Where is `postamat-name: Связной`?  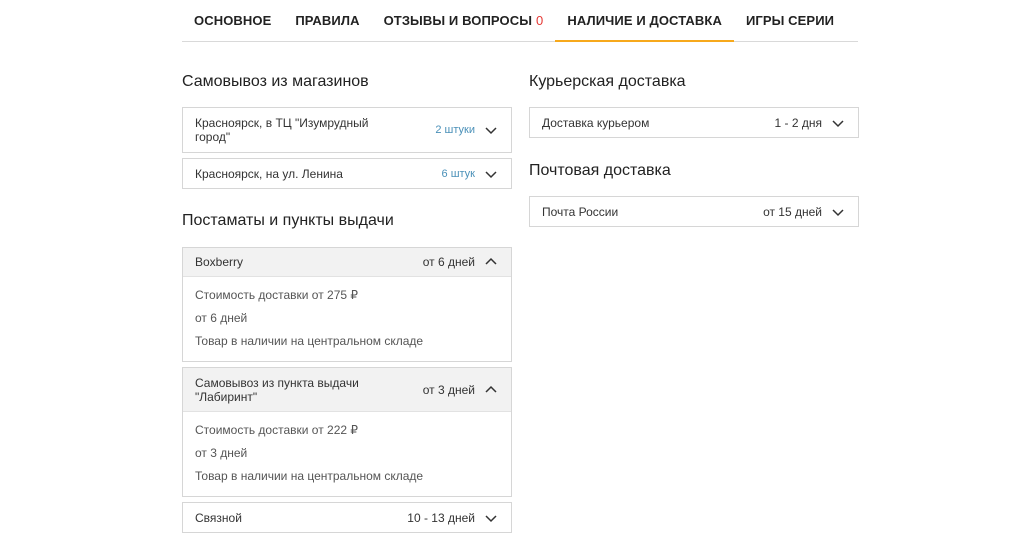
postamat-name: Связной is located at coordinates (218, 517).